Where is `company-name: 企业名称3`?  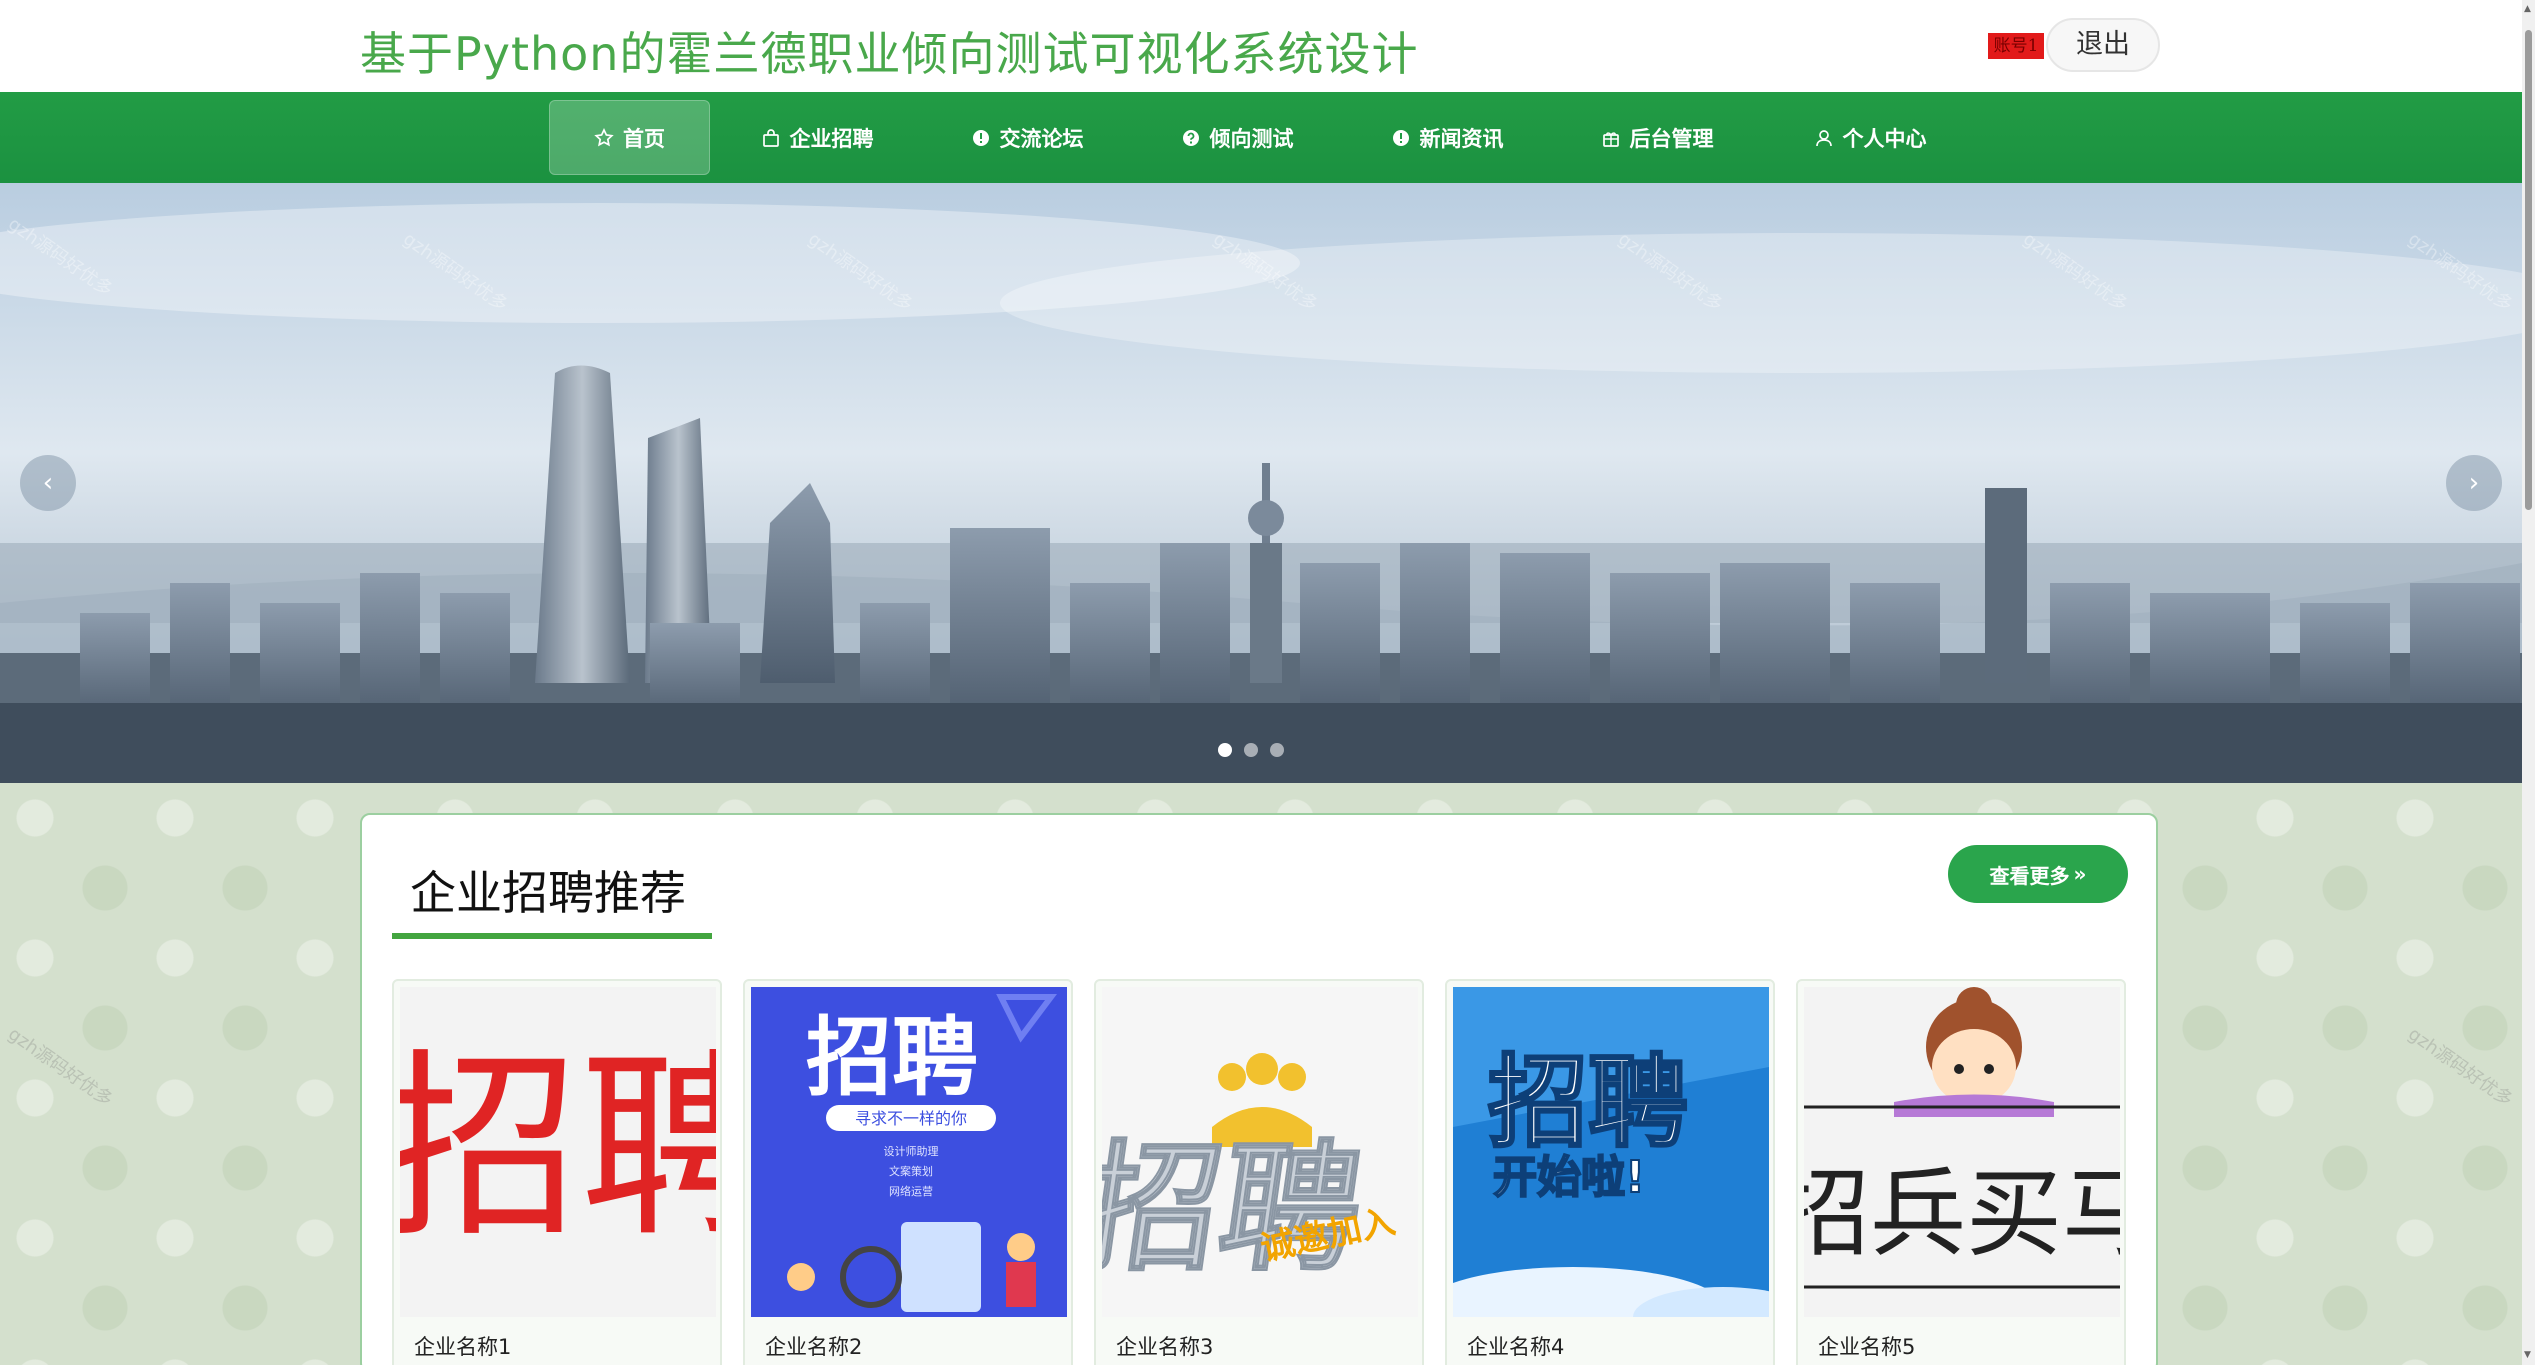
company-name: 企业名称3 is located at coordinates (1164, 1346).